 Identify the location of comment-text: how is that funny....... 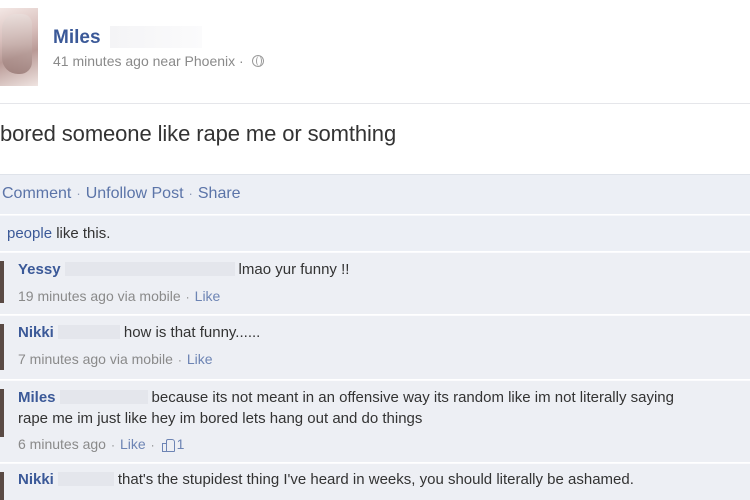
(192, 332).